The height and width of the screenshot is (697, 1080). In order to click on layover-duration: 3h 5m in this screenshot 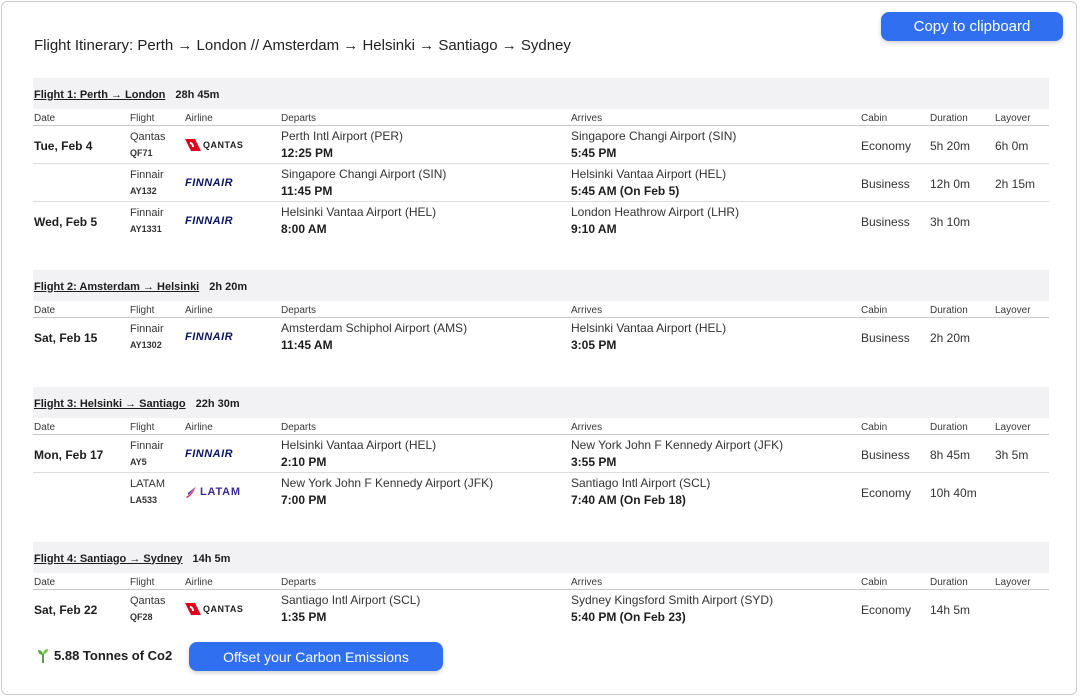, I will do `click(1012, 455)`.